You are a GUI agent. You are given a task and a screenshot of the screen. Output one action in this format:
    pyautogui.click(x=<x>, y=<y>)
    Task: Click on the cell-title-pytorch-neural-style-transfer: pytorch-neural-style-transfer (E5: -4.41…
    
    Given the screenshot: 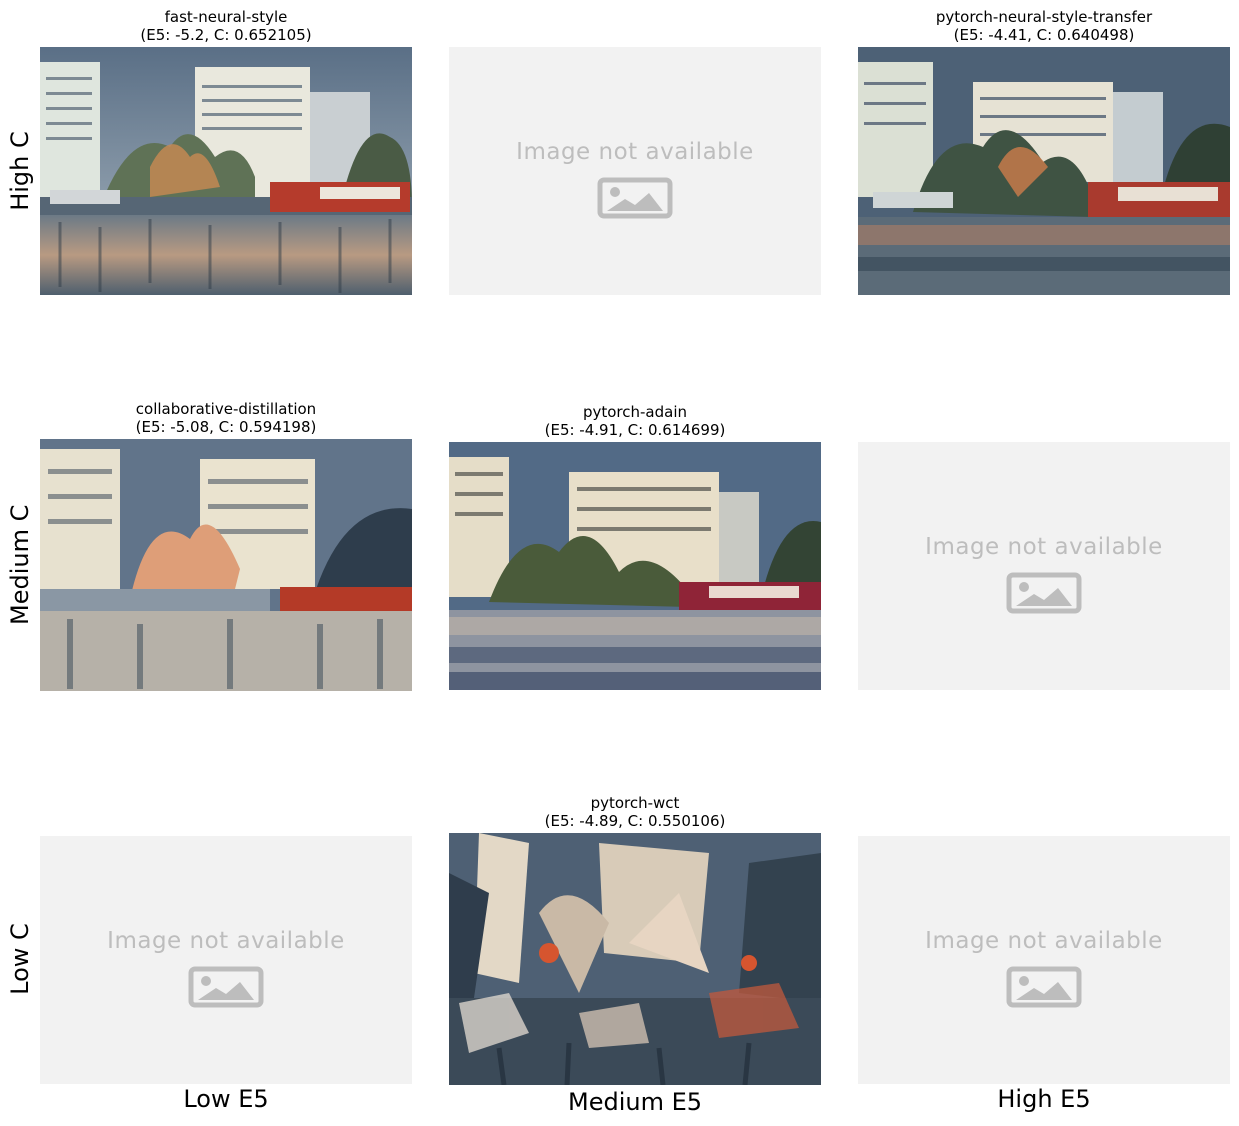 What is the action you would take?
    pyautogui.click(x=1044, y=26)
    